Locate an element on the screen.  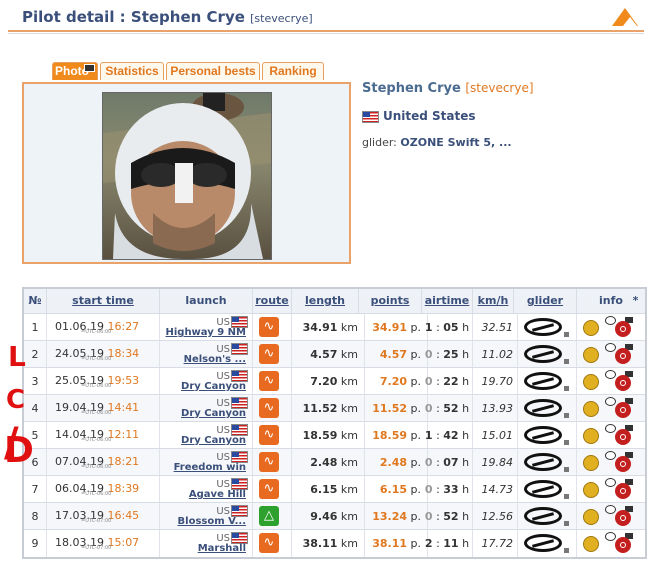
tab-photo: Photo is located at coordinates (75, 71).